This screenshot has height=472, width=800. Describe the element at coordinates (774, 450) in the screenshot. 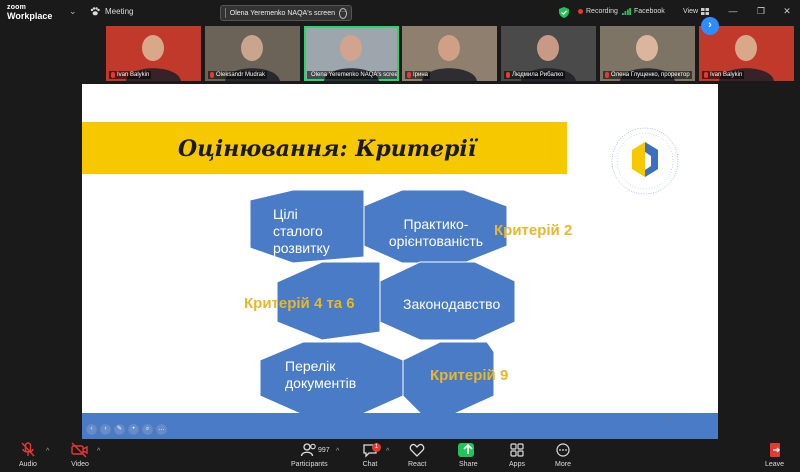

I see `leave-icon` at that location.